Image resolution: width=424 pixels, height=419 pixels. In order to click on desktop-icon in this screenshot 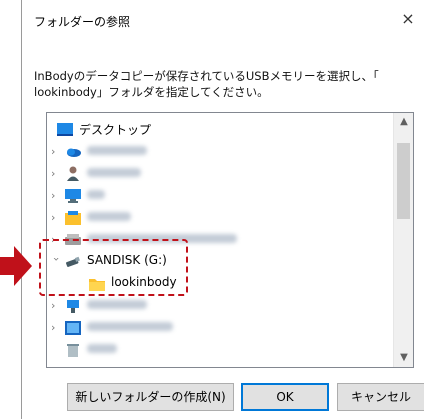, I will do `click(65, 130)`.